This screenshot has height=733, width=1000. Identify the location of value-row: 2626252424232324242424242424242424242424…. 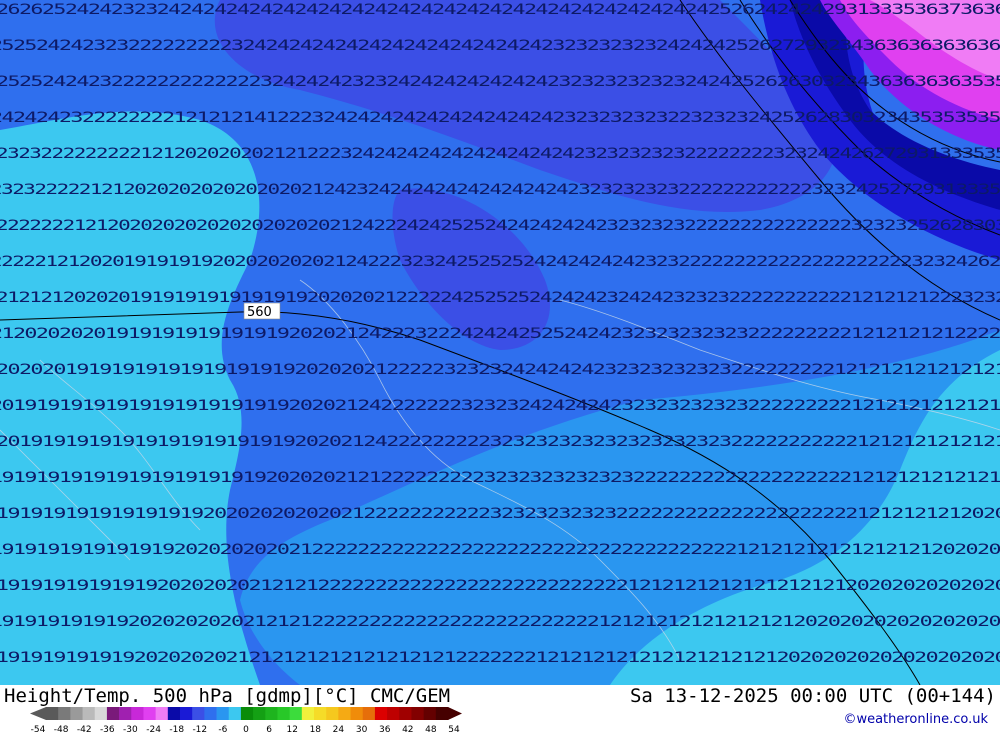
(500, 10).